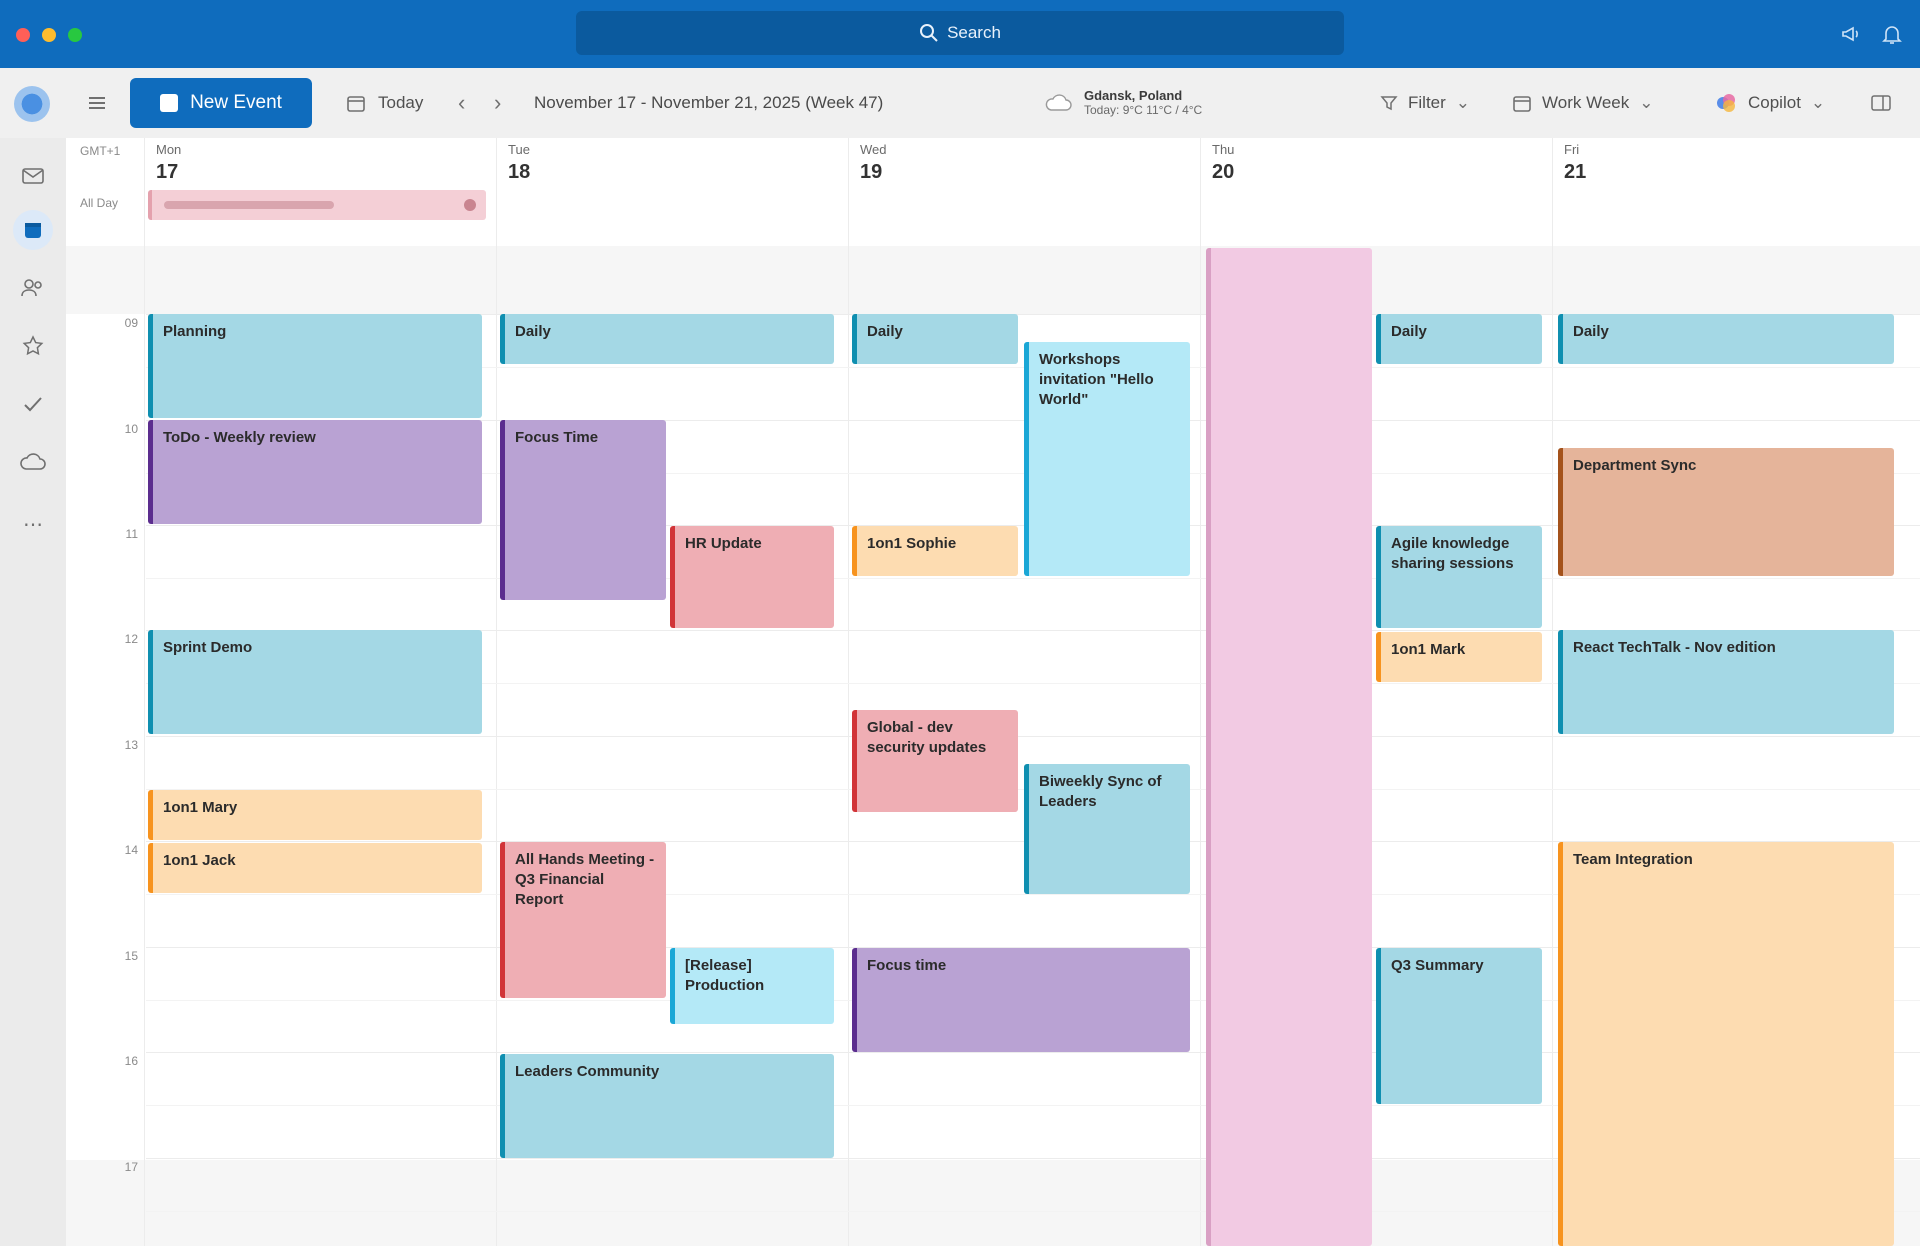 This screenshot has height=1246, width=1920. What do you see at coordinates (912, 543) in the screenshot?
I see `event-title: 1on1 Sophie` at bounding box center [912, 543].